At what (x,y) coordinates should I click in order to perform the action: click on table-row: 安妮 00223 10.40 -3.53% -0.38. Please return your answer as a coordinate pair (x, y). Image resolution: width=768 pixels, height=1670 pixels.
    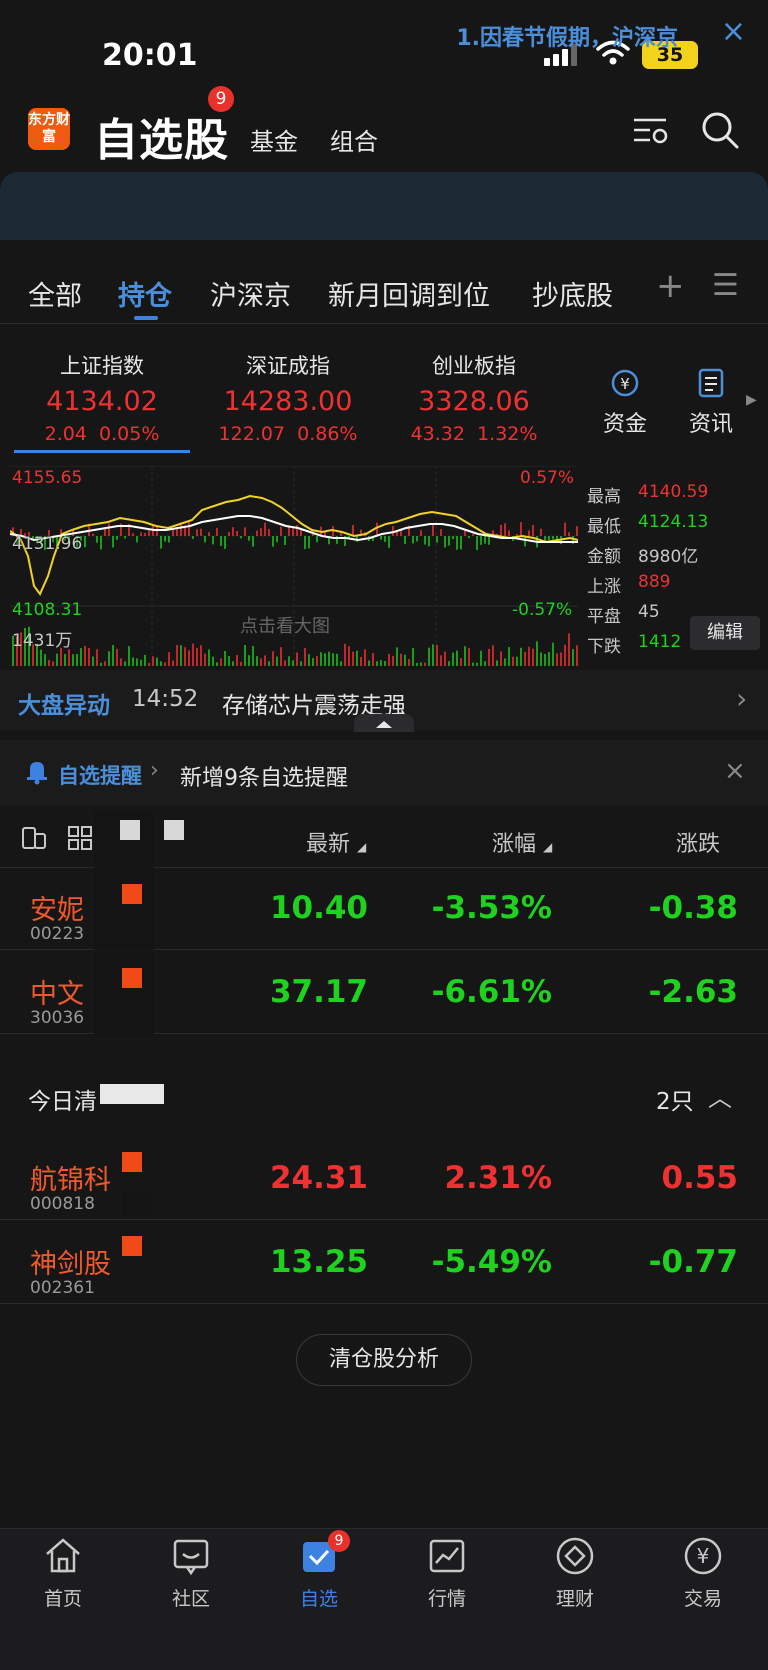
    Looking at the image, I should click on (384, 909).